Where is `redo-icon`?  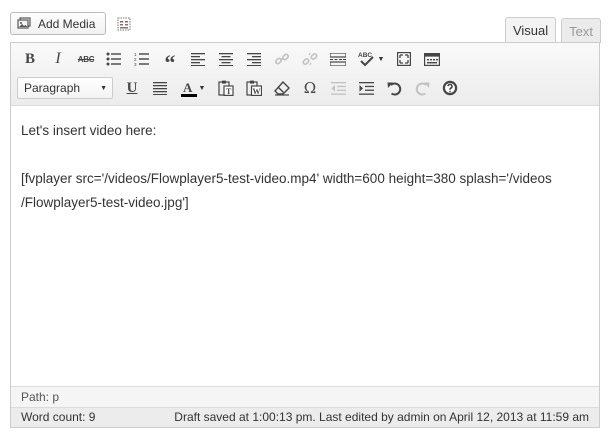 redo-icon is located at coordinates (422, 89).